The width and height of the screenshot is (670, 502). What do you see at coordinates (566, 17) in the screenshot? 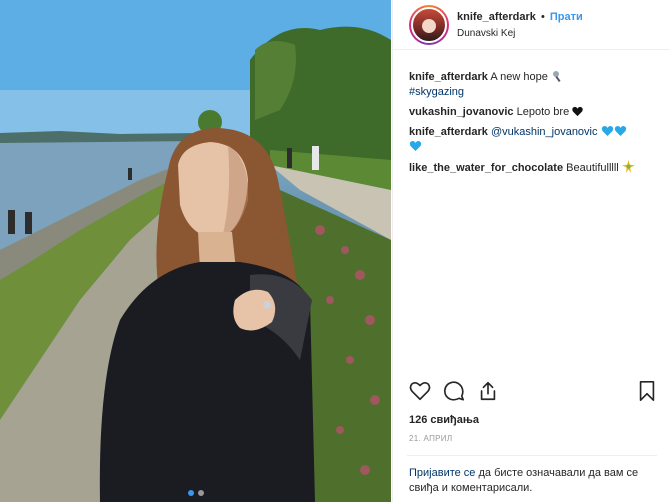
I see `follow-button: Прати` at bounding box center [566, 17].